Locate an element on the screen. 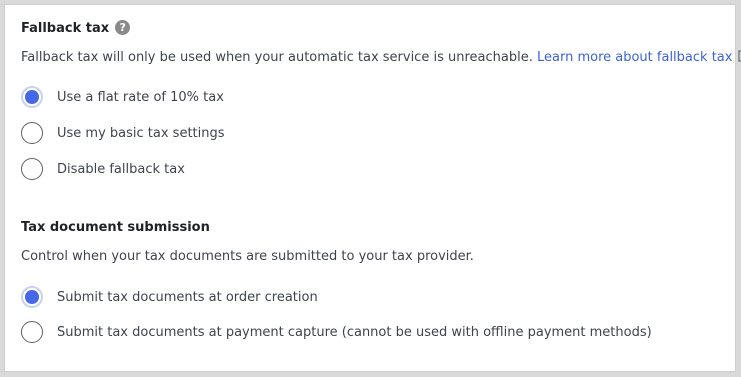  radio-label-basic-settings: Use my basic tax settings is located at coordinates (141, 133).